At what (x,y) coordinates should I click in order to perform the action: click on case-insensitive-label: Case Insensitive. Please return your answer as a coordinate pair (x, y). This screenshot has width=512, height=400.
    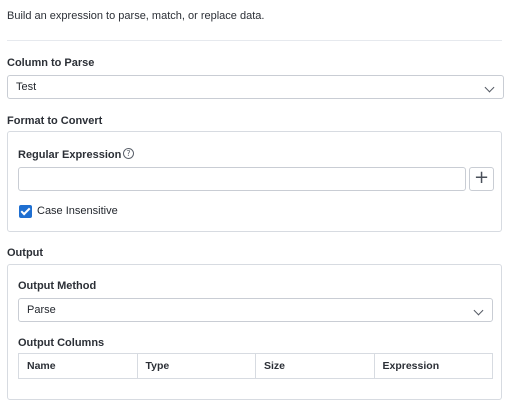
    Looking at the image, I should click on (77, 211).